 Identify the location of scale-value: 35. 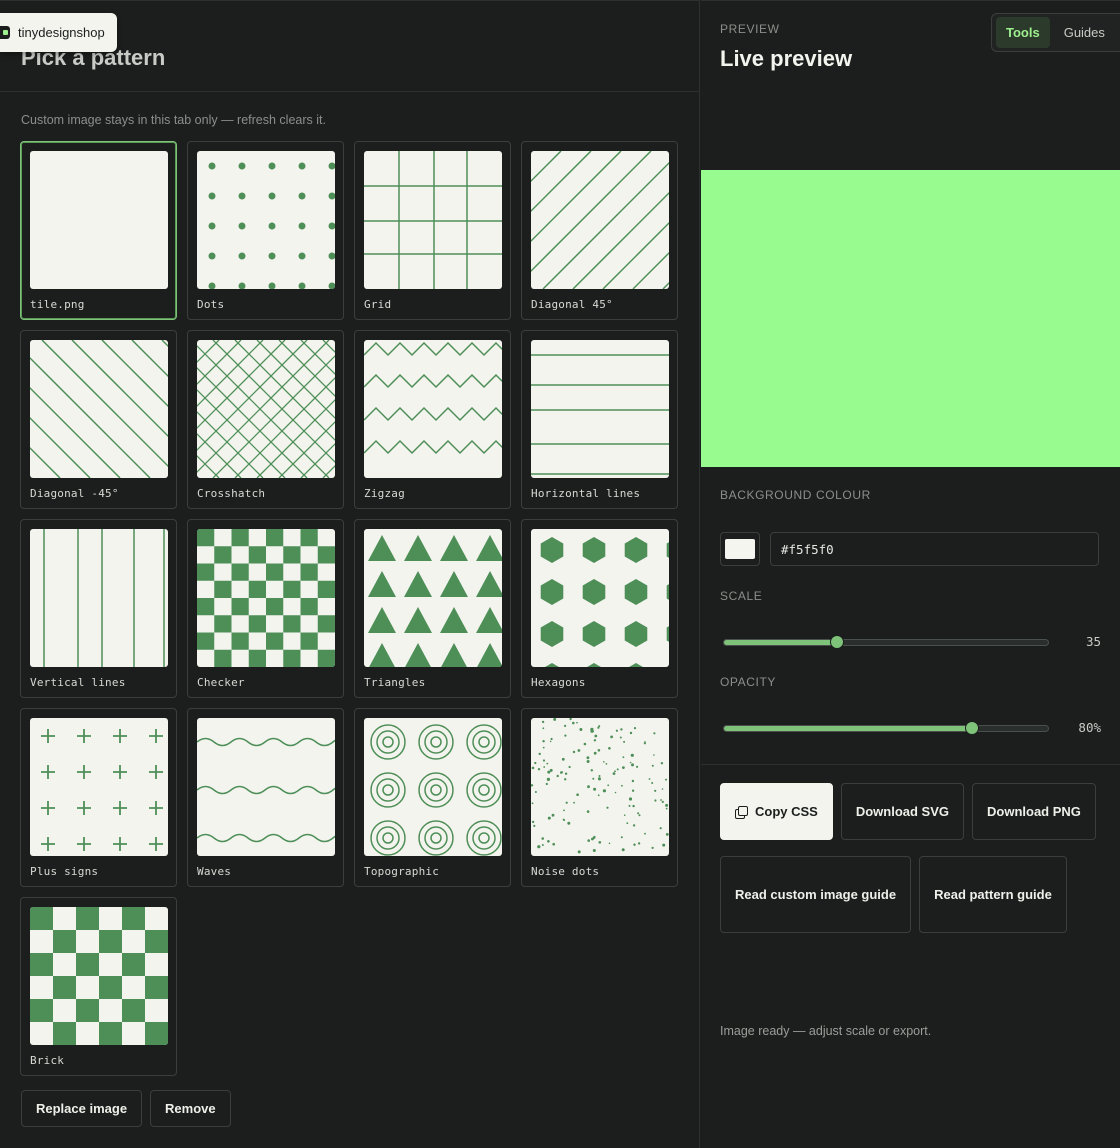
(1093, 641).